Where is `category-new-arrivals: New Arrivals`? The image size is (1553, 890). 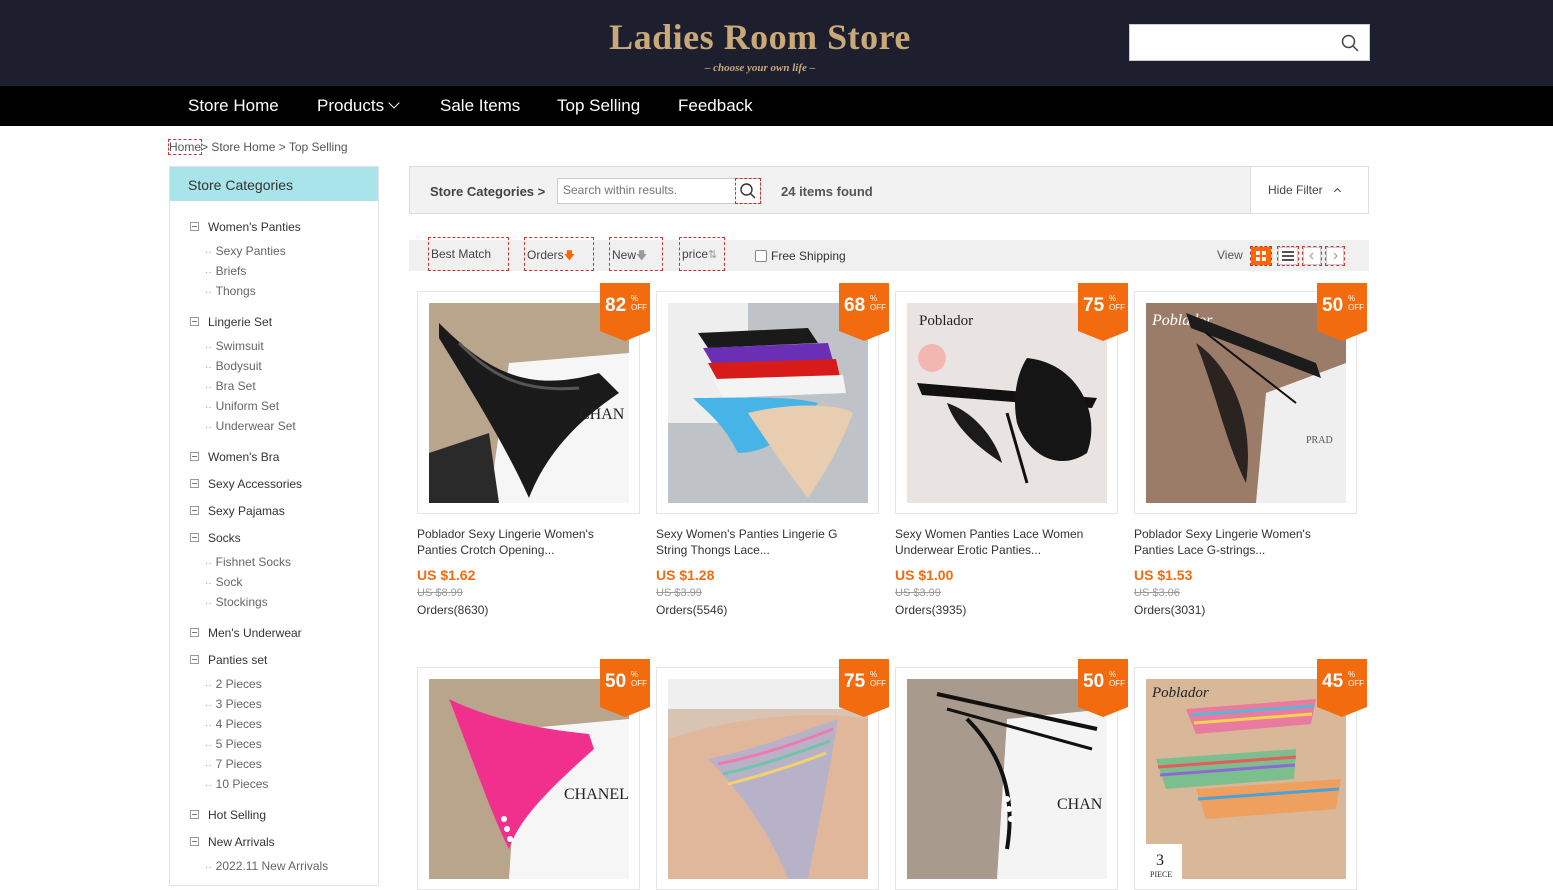 category-new-arrivals: New Arrivals is located at coordinates (232, 842).